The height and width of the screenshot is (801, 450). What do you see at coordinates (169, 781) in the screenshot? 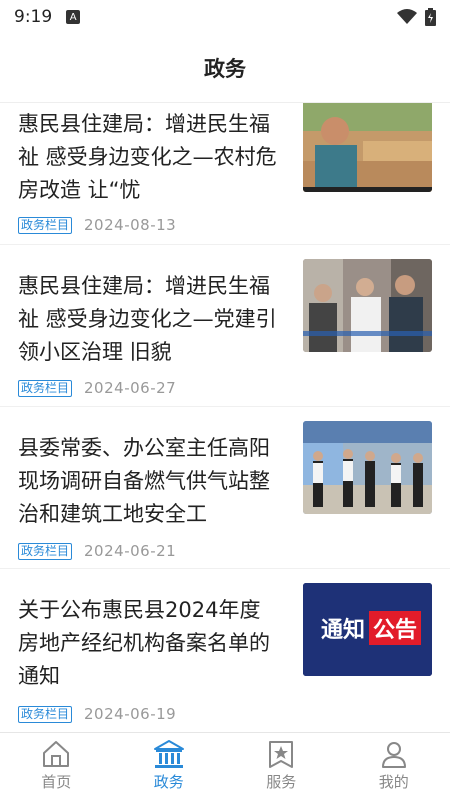
I see `tab-label: 政务` at bounding box center [169, 781].